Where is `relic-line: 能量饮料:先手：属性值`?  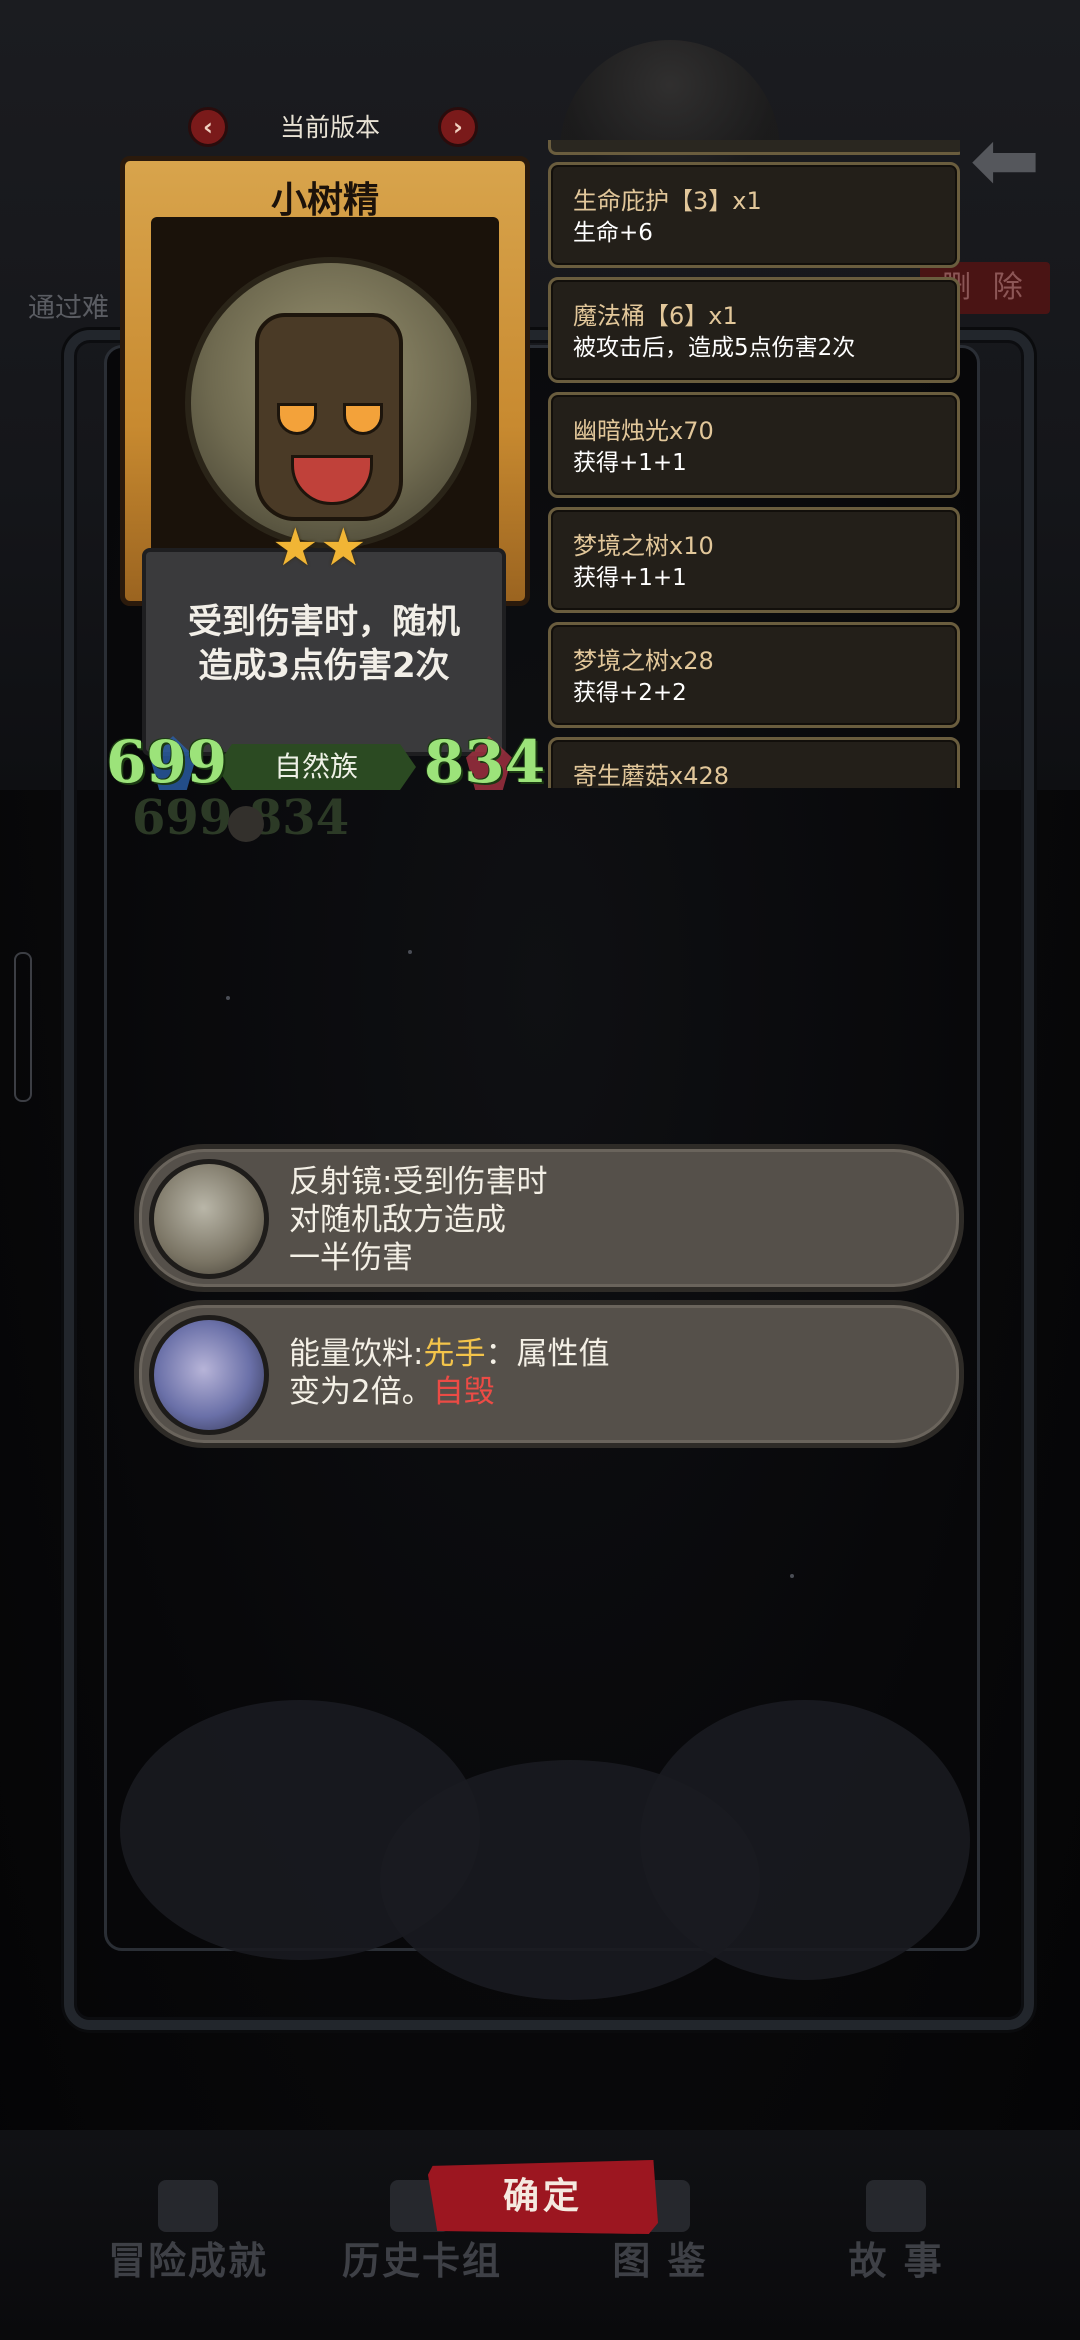 relic-line: 能量饮料:先手：属性值 is located at coordinates (609, 1354).